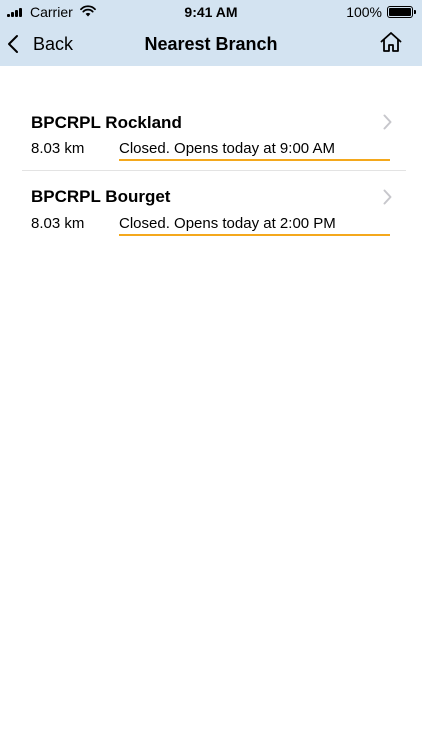  What do you see at coordinates (211, 12) in the screenshot?
I see `status-bar: Carrier 9:41 AM 100%` at bounding box center [211, 12].